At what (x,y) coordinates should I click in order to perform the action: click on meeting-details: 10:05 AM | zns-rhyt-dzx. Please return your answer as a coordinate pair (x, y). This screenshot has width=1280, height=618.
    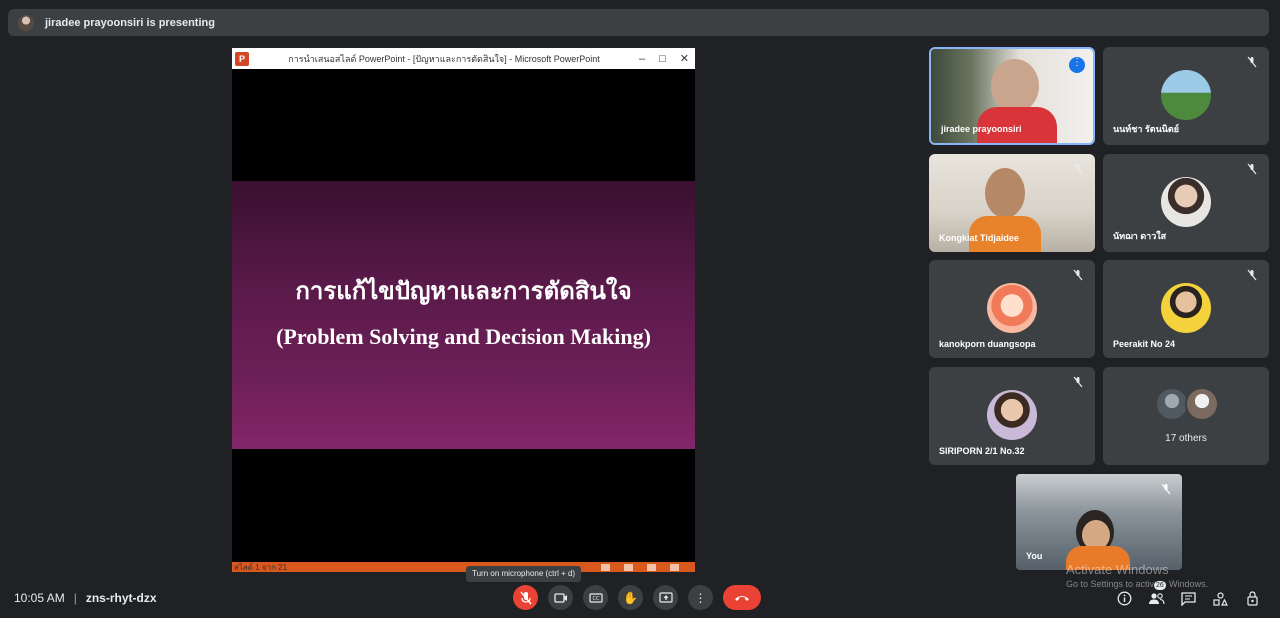
    Looking at the image, I should click on (85, 598).